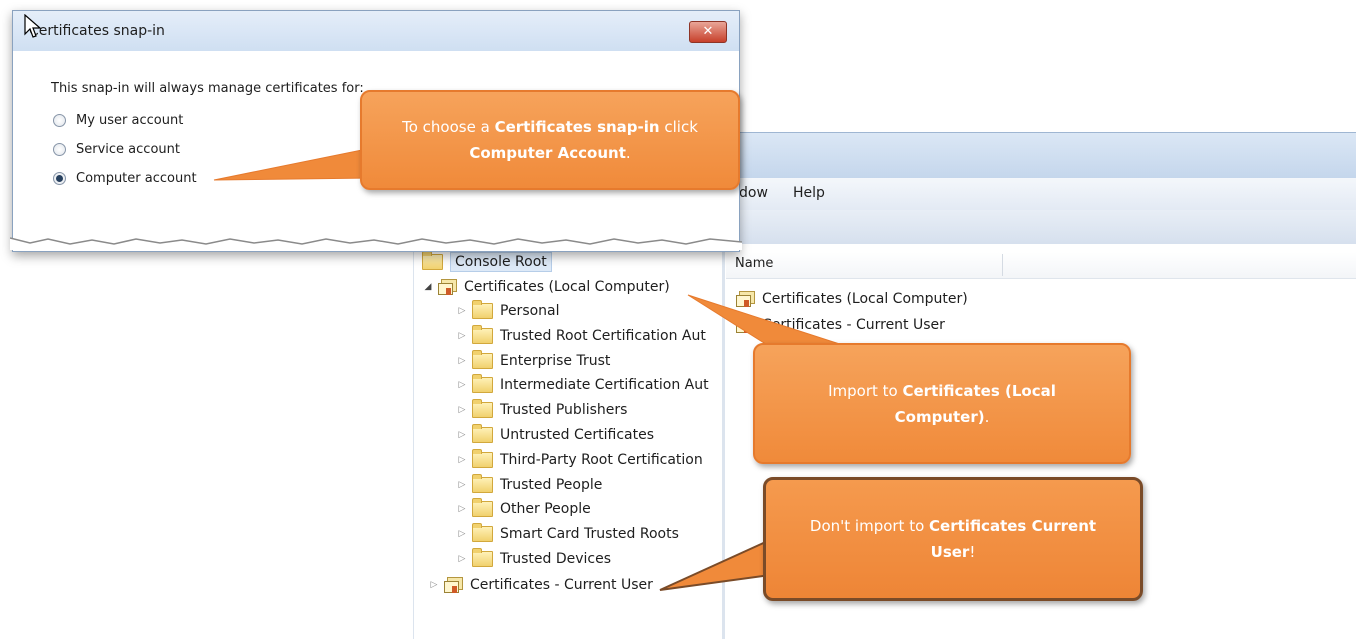  I want to click on callout-import-local-computer: Import to Certificates (Local Computer)., so click(942, 403).